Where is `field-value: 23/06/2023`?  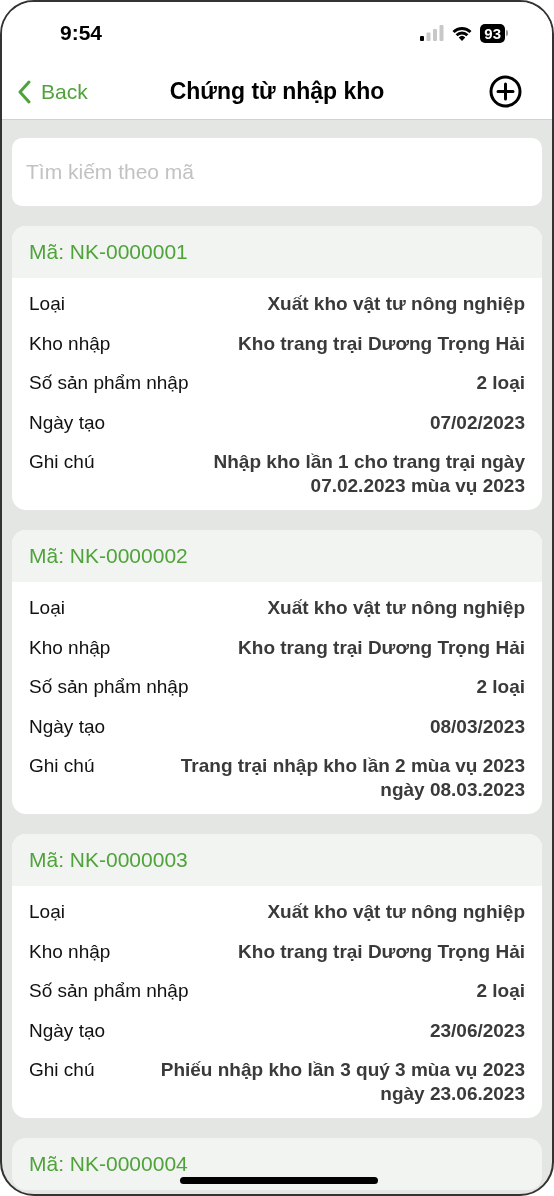
field-value: 23/06/2023 is located at coordinates (477, 1030).